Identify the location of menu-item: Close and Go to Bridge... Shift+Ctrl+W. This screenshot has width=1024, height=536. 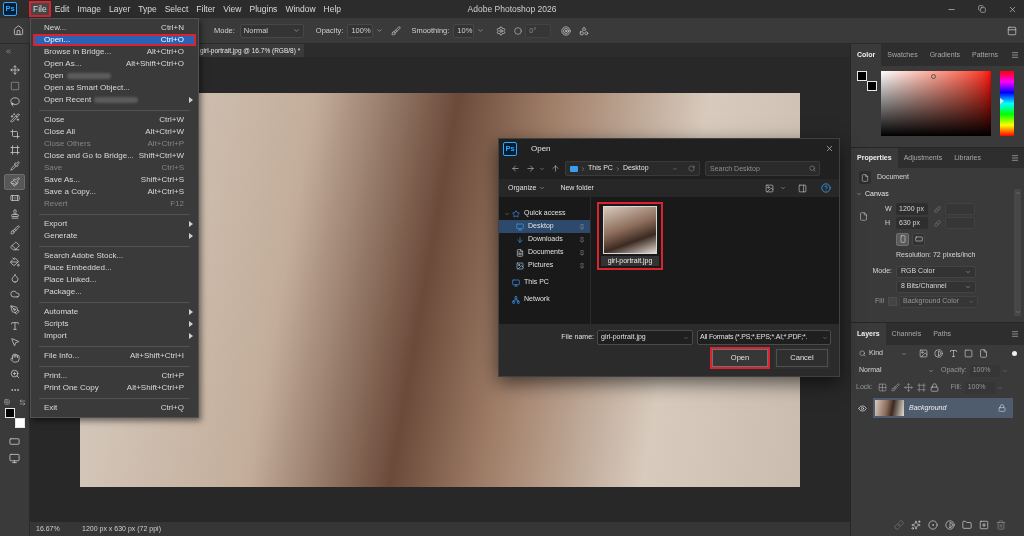
(114, 156).